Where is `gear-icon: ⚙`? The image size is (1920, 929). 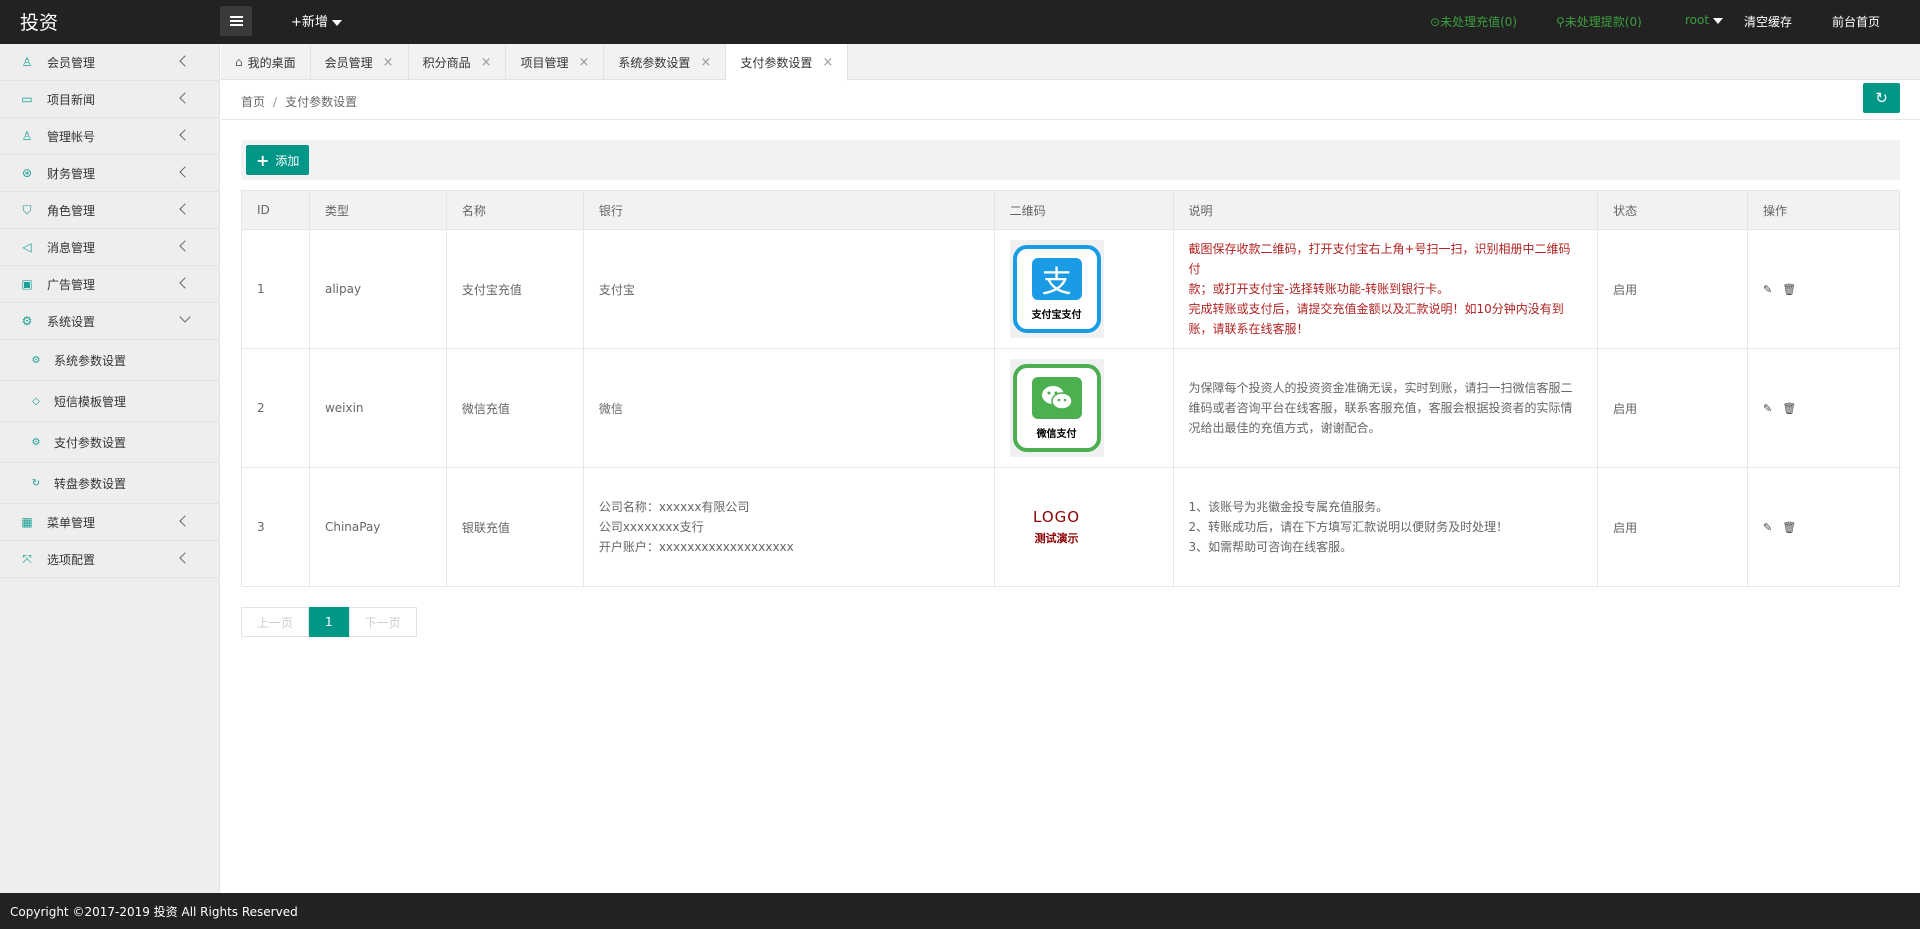
gear-icon: ⚙ is located at coordinates (36, 360).